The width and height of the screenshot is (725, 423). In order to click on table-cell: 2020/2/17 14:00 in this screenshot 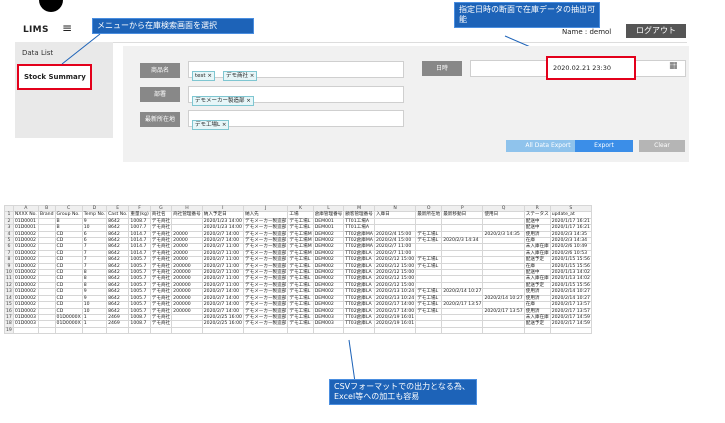, I will do `click(395, 311)`.